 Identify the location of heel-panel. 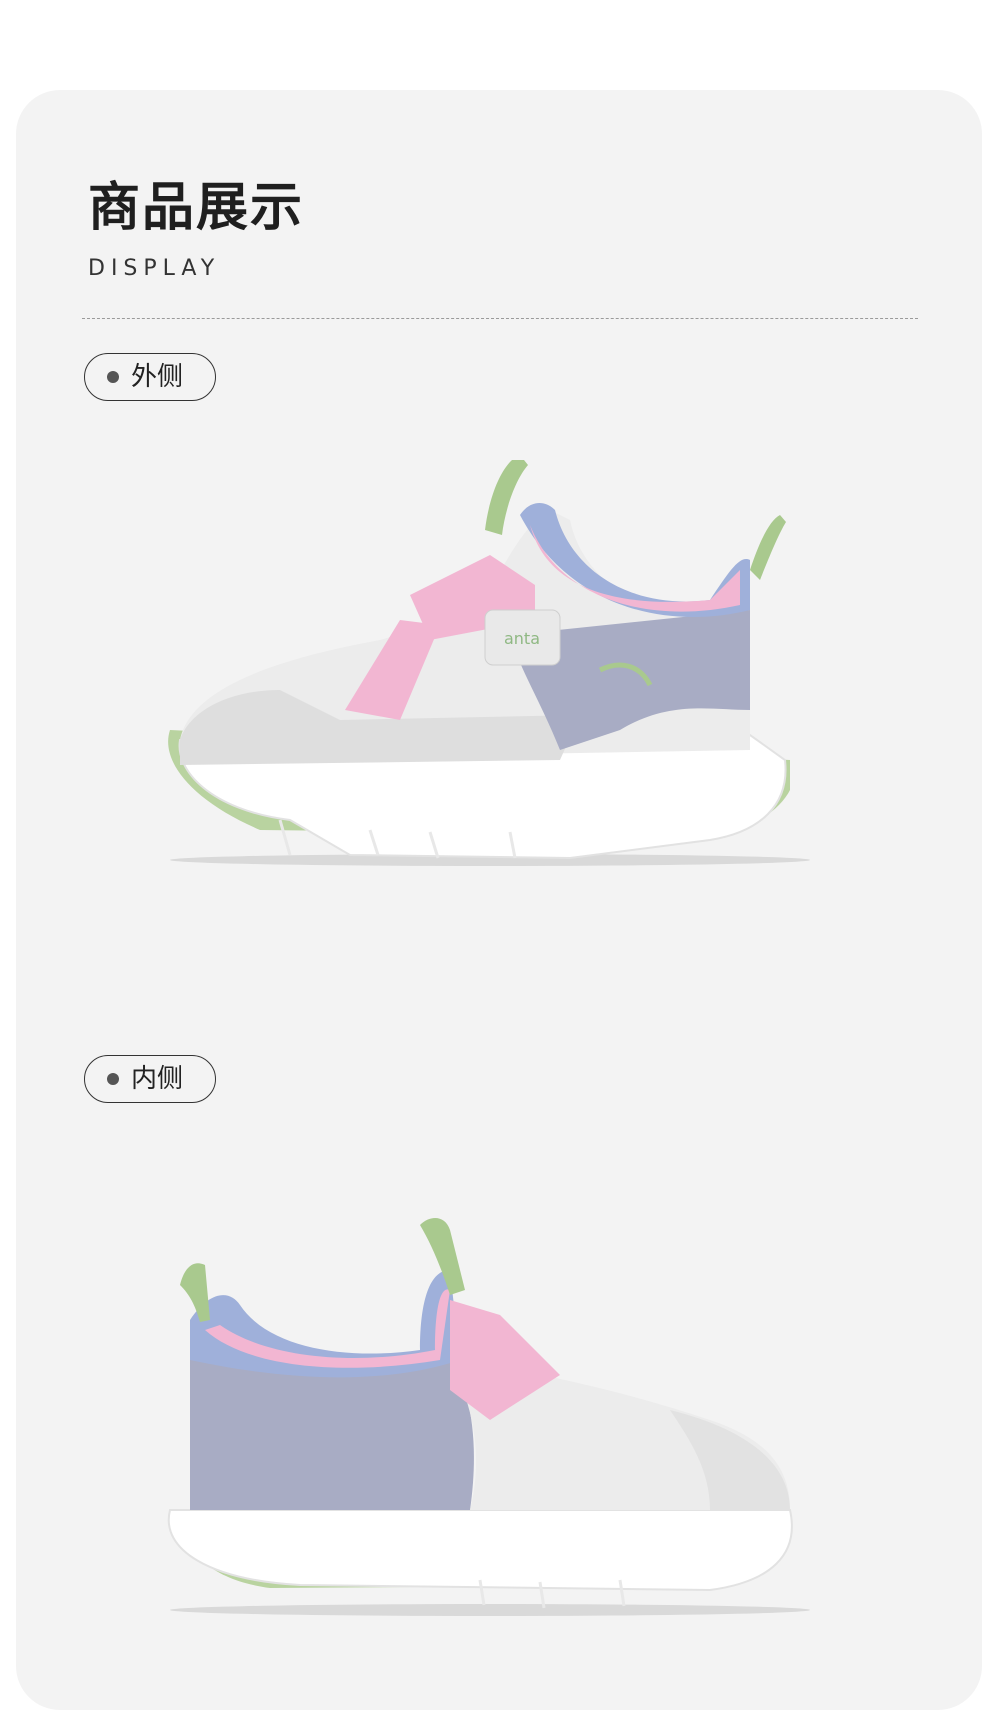
(332, 1432).